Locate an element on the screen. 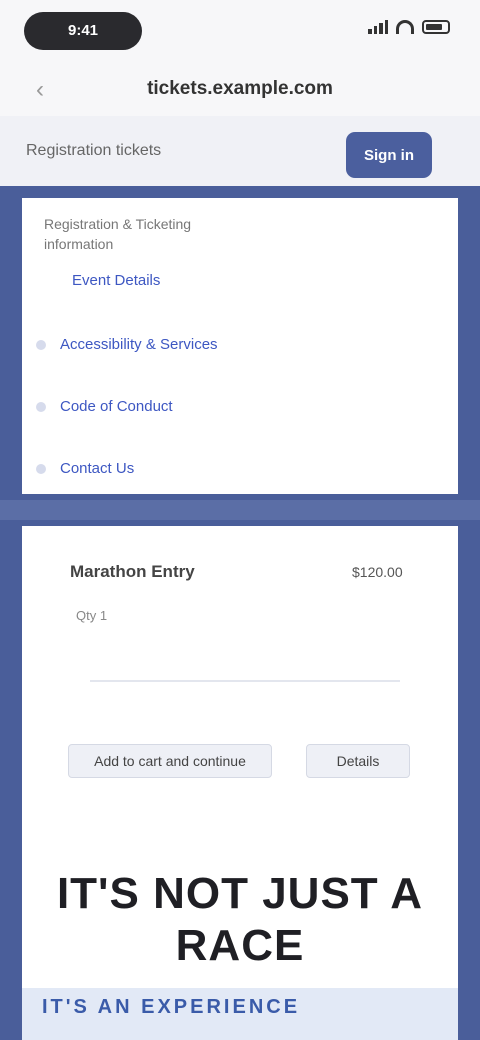  page-title: tickets.example.com is located at coordinates (240, 88).